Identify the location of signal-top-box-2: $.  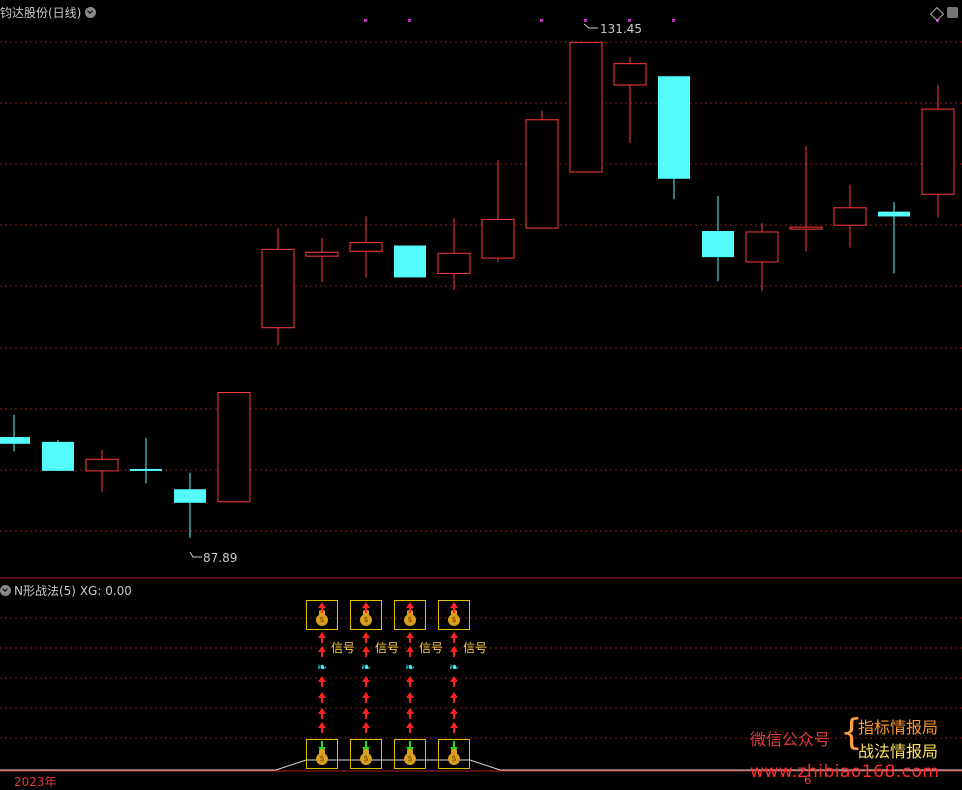
(410, 615).